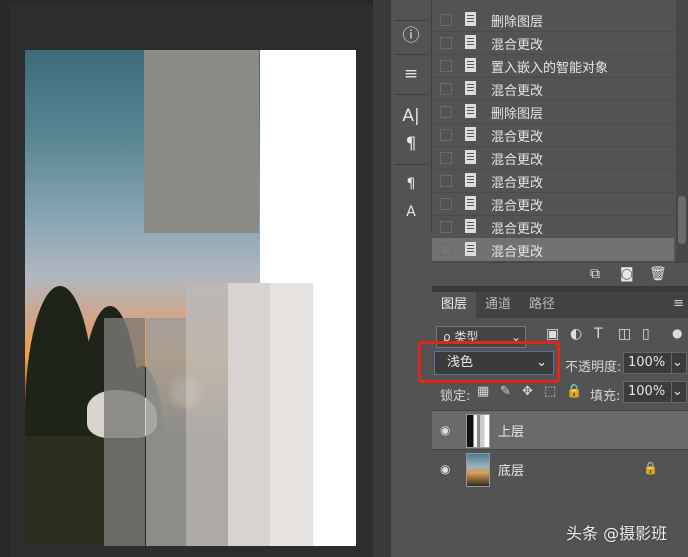  What do you see at coordinates (605, 396) in the screenshot?
I see `fill-label: 填充:` at bounding box center [605, 396].